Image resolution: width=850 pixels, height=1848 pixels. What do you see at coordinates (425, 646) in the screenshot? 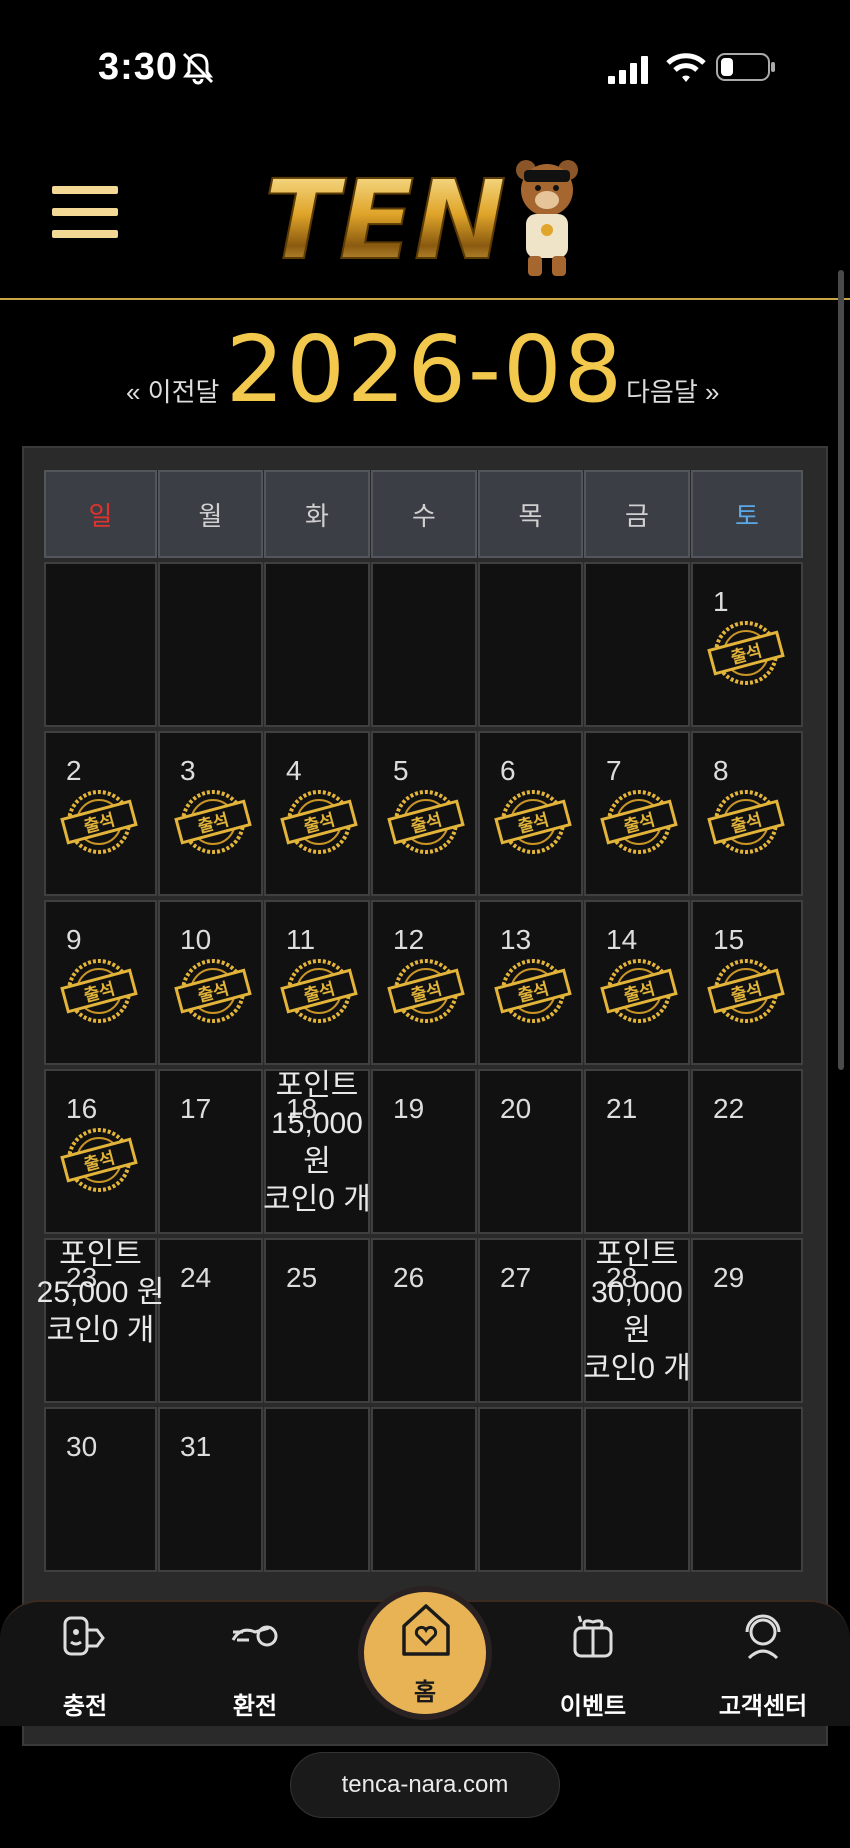
I see `calendar-week-row: 1 출석` at bounding box center [425, 646].